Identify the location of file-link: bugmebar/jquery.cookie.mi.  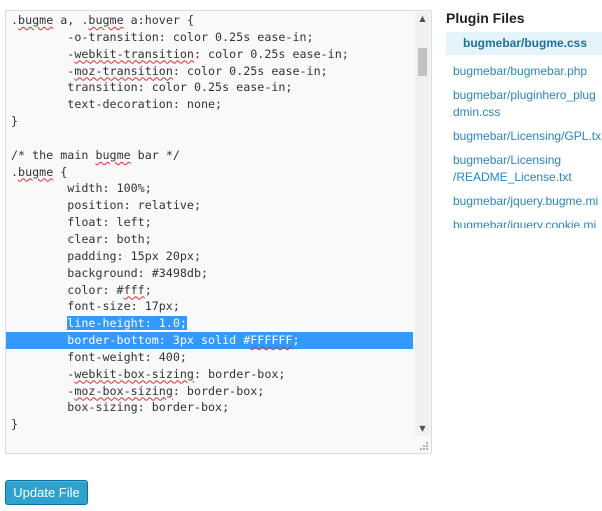
(524, 221).